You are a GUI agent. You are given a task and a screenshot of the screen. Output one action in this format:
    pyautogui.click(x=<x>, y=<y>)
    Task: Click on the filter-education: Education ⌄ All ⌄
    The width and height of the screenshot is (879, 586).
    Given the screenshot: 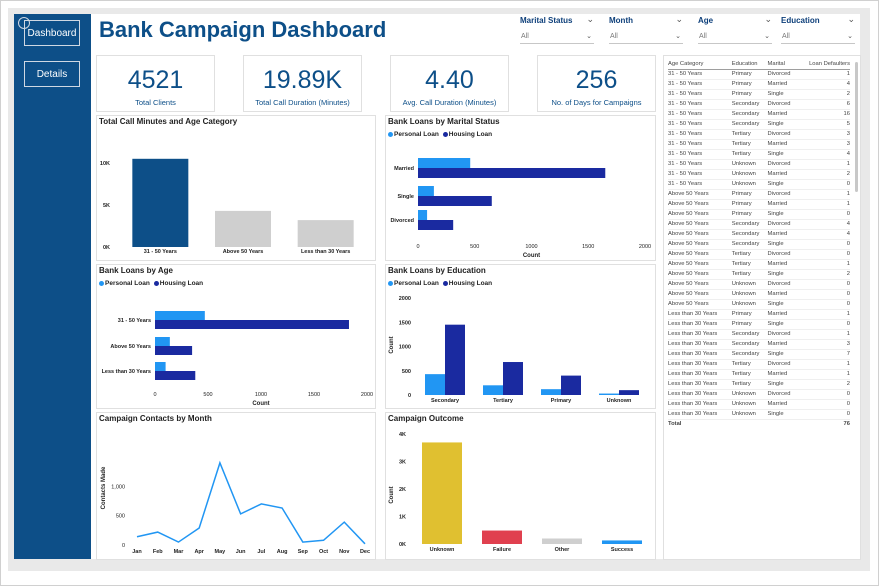 What is the action you would take?
    pyautogui.click(x=818, y=29)
    